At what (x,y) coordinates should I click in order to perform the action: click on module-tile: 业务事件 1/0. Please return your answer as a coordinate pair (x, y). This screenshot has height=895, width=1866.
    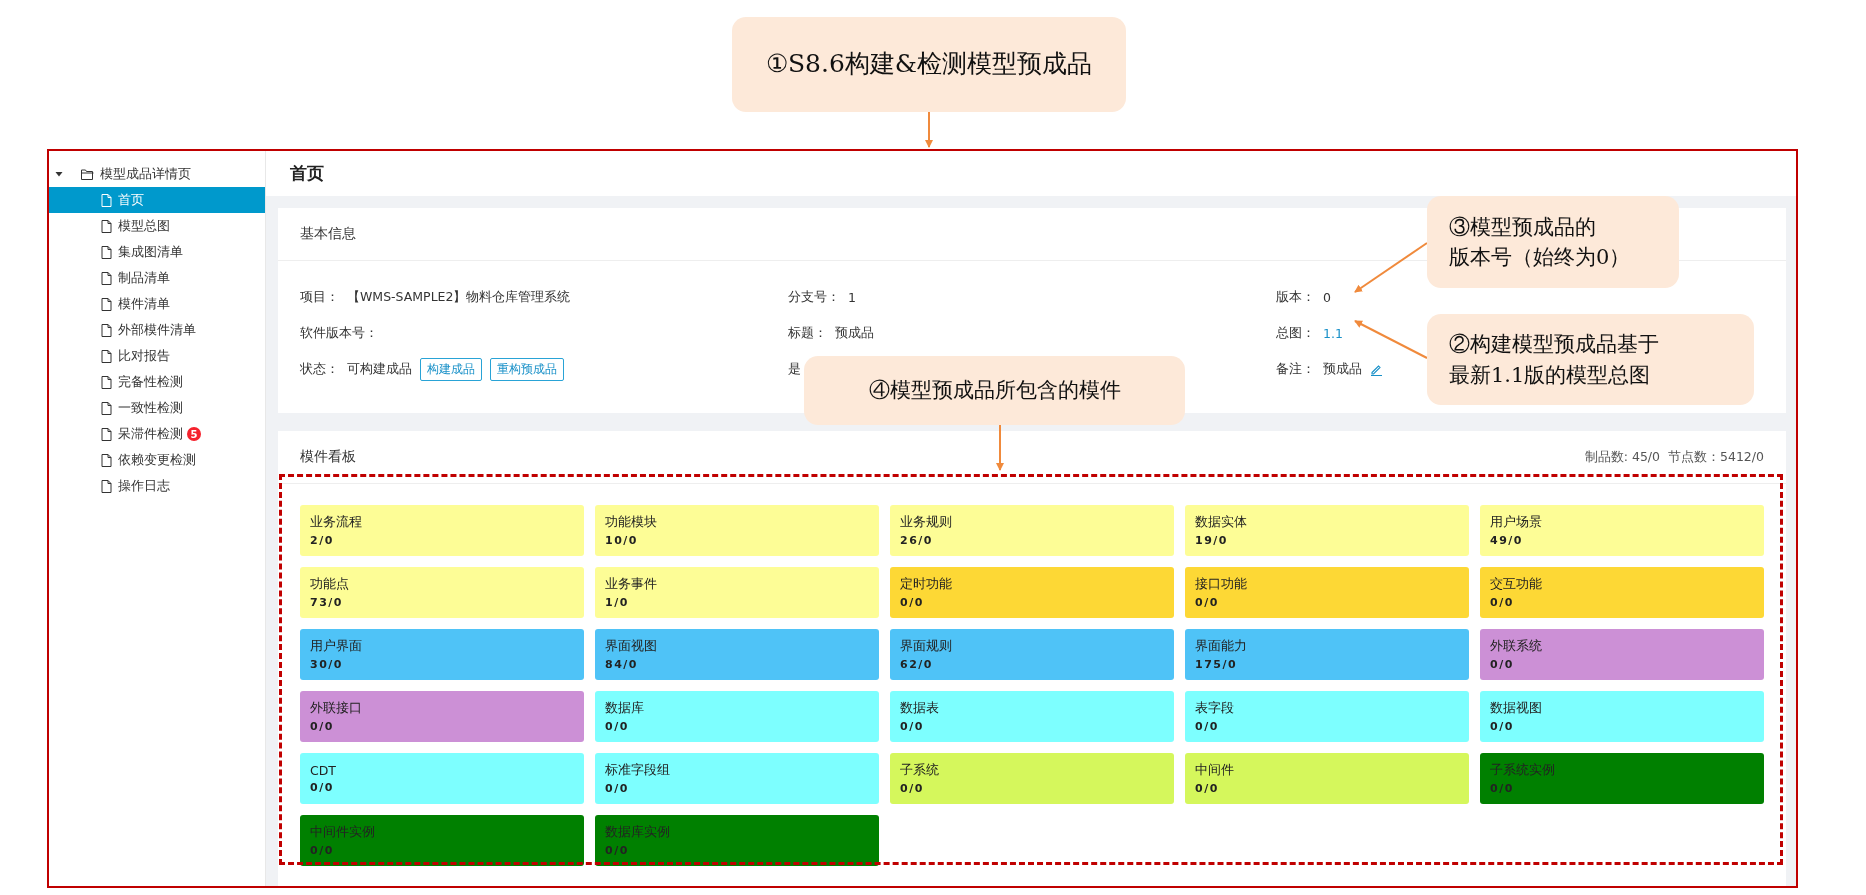
    Looking at the image, I should click on (737, 592).